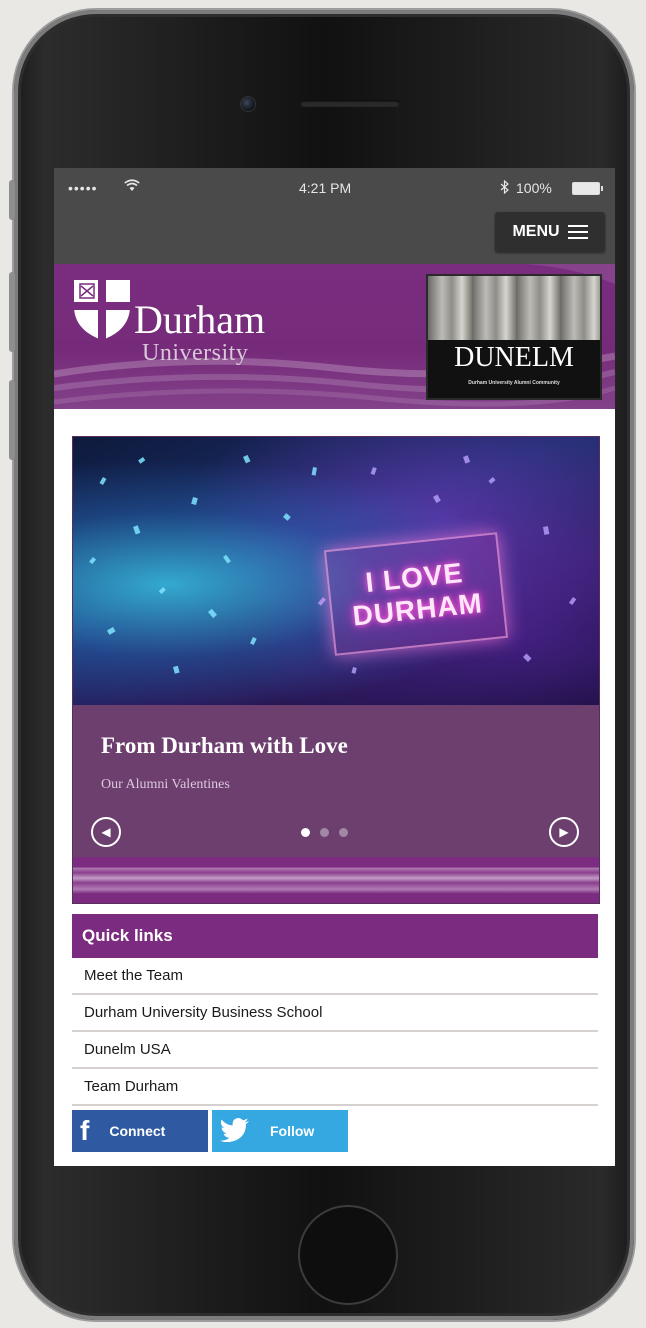  I want to click on quick-links-title: Quick links, so click(335, 936).